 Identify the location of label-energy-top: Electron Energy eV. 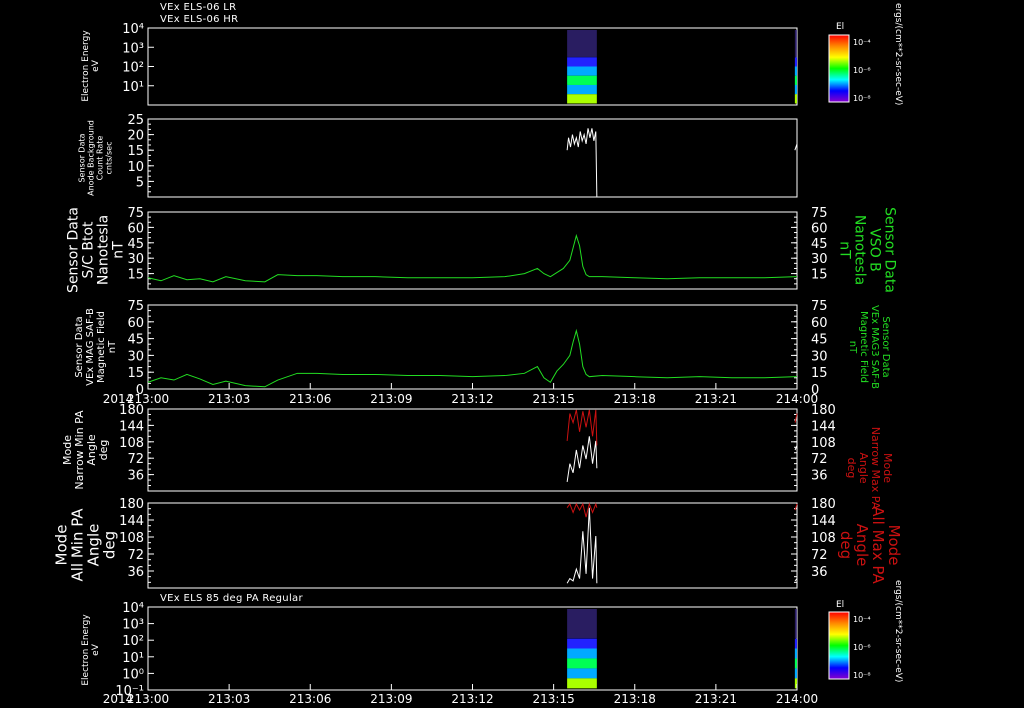
(91, 66).